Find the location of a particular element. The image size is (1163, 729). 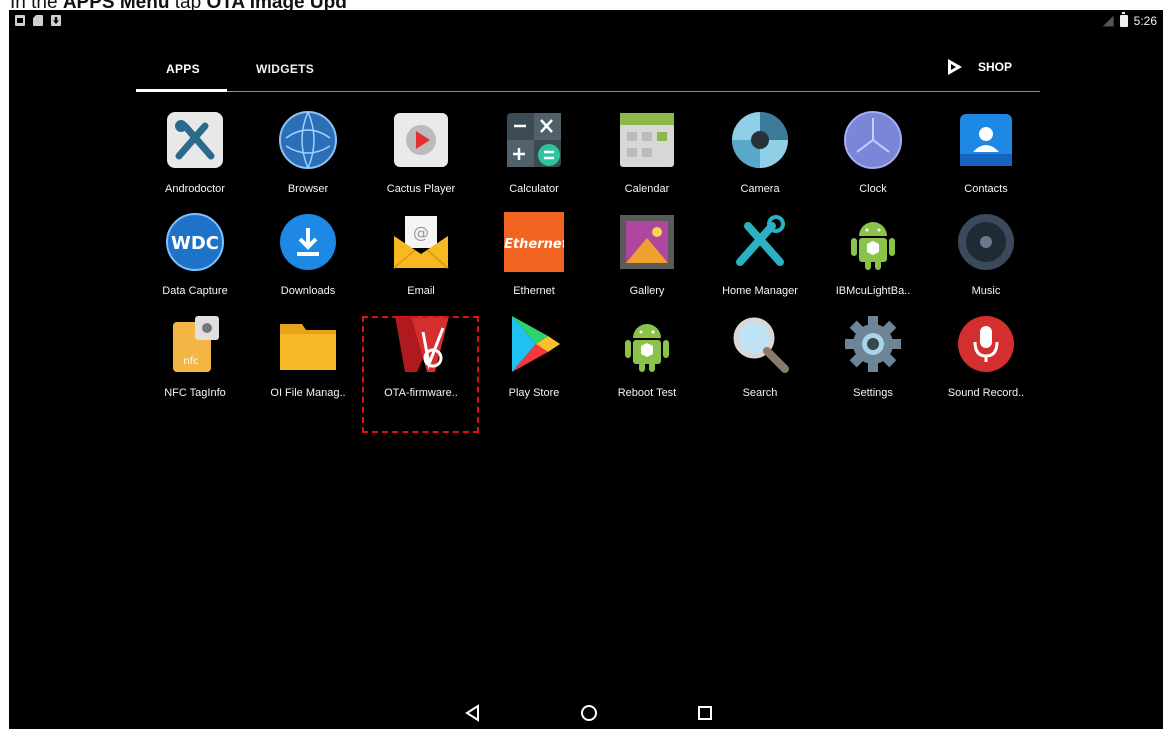

app-label: Clock is located at coordinates (873, 189).